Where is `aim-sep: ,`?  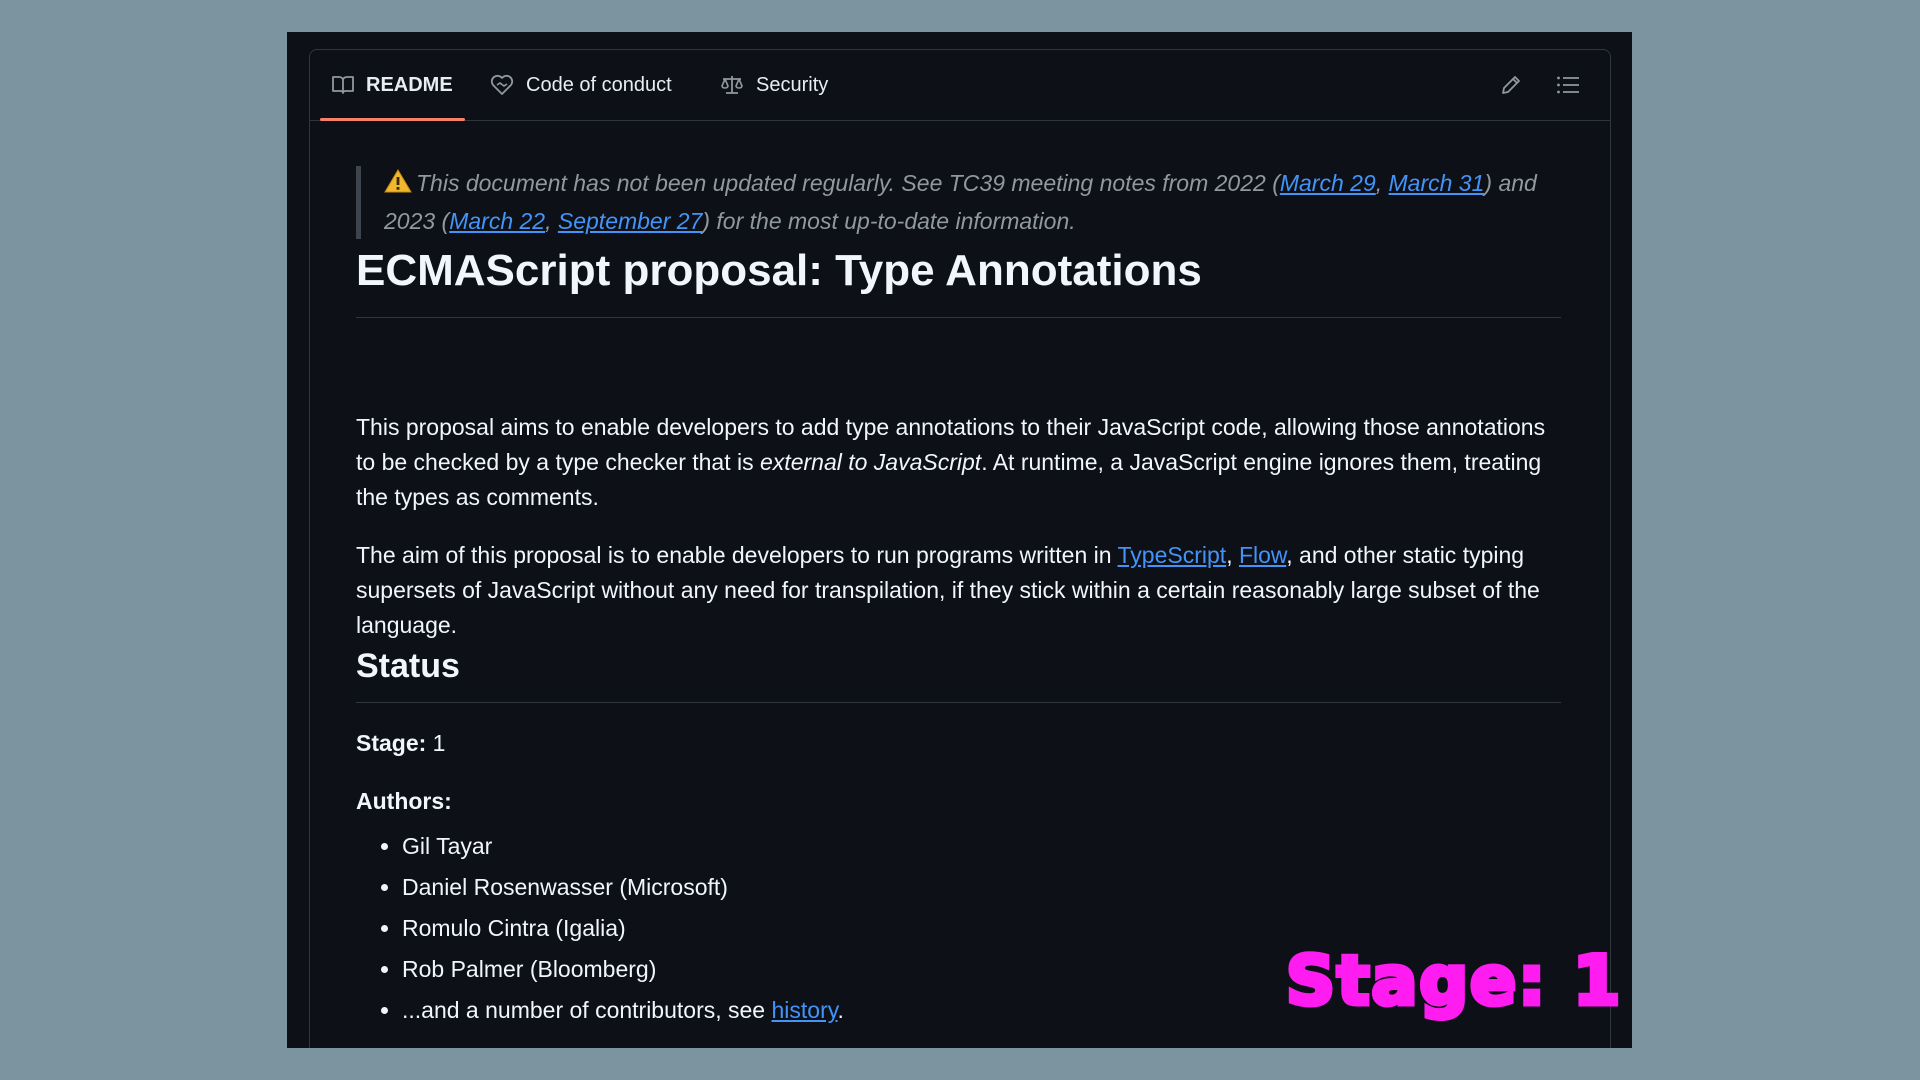
aim-sep: , is located at coordinates (1232, 555).